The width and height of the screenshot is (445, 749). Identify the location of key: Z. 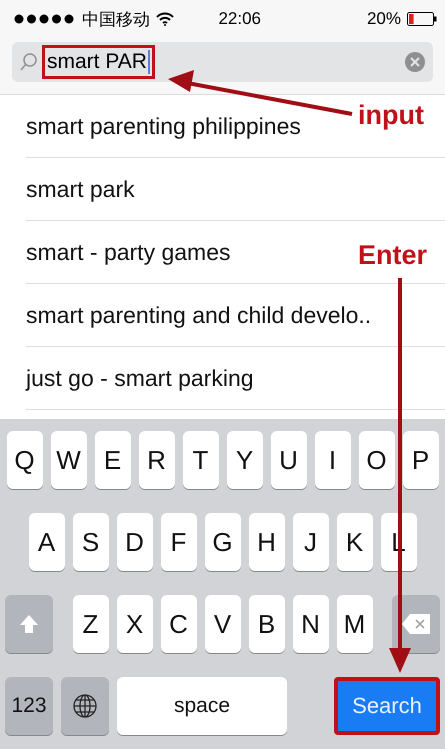
(90, 624).